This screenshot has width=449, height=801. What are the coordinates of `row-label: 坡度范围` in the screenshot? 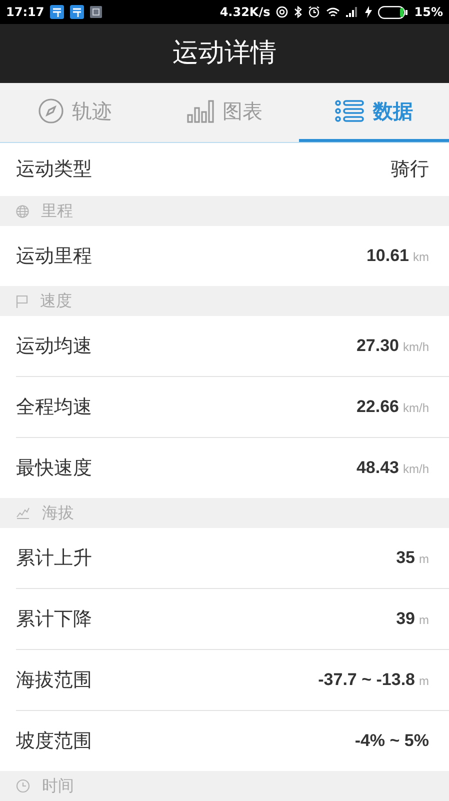 It's located at (54, 741).